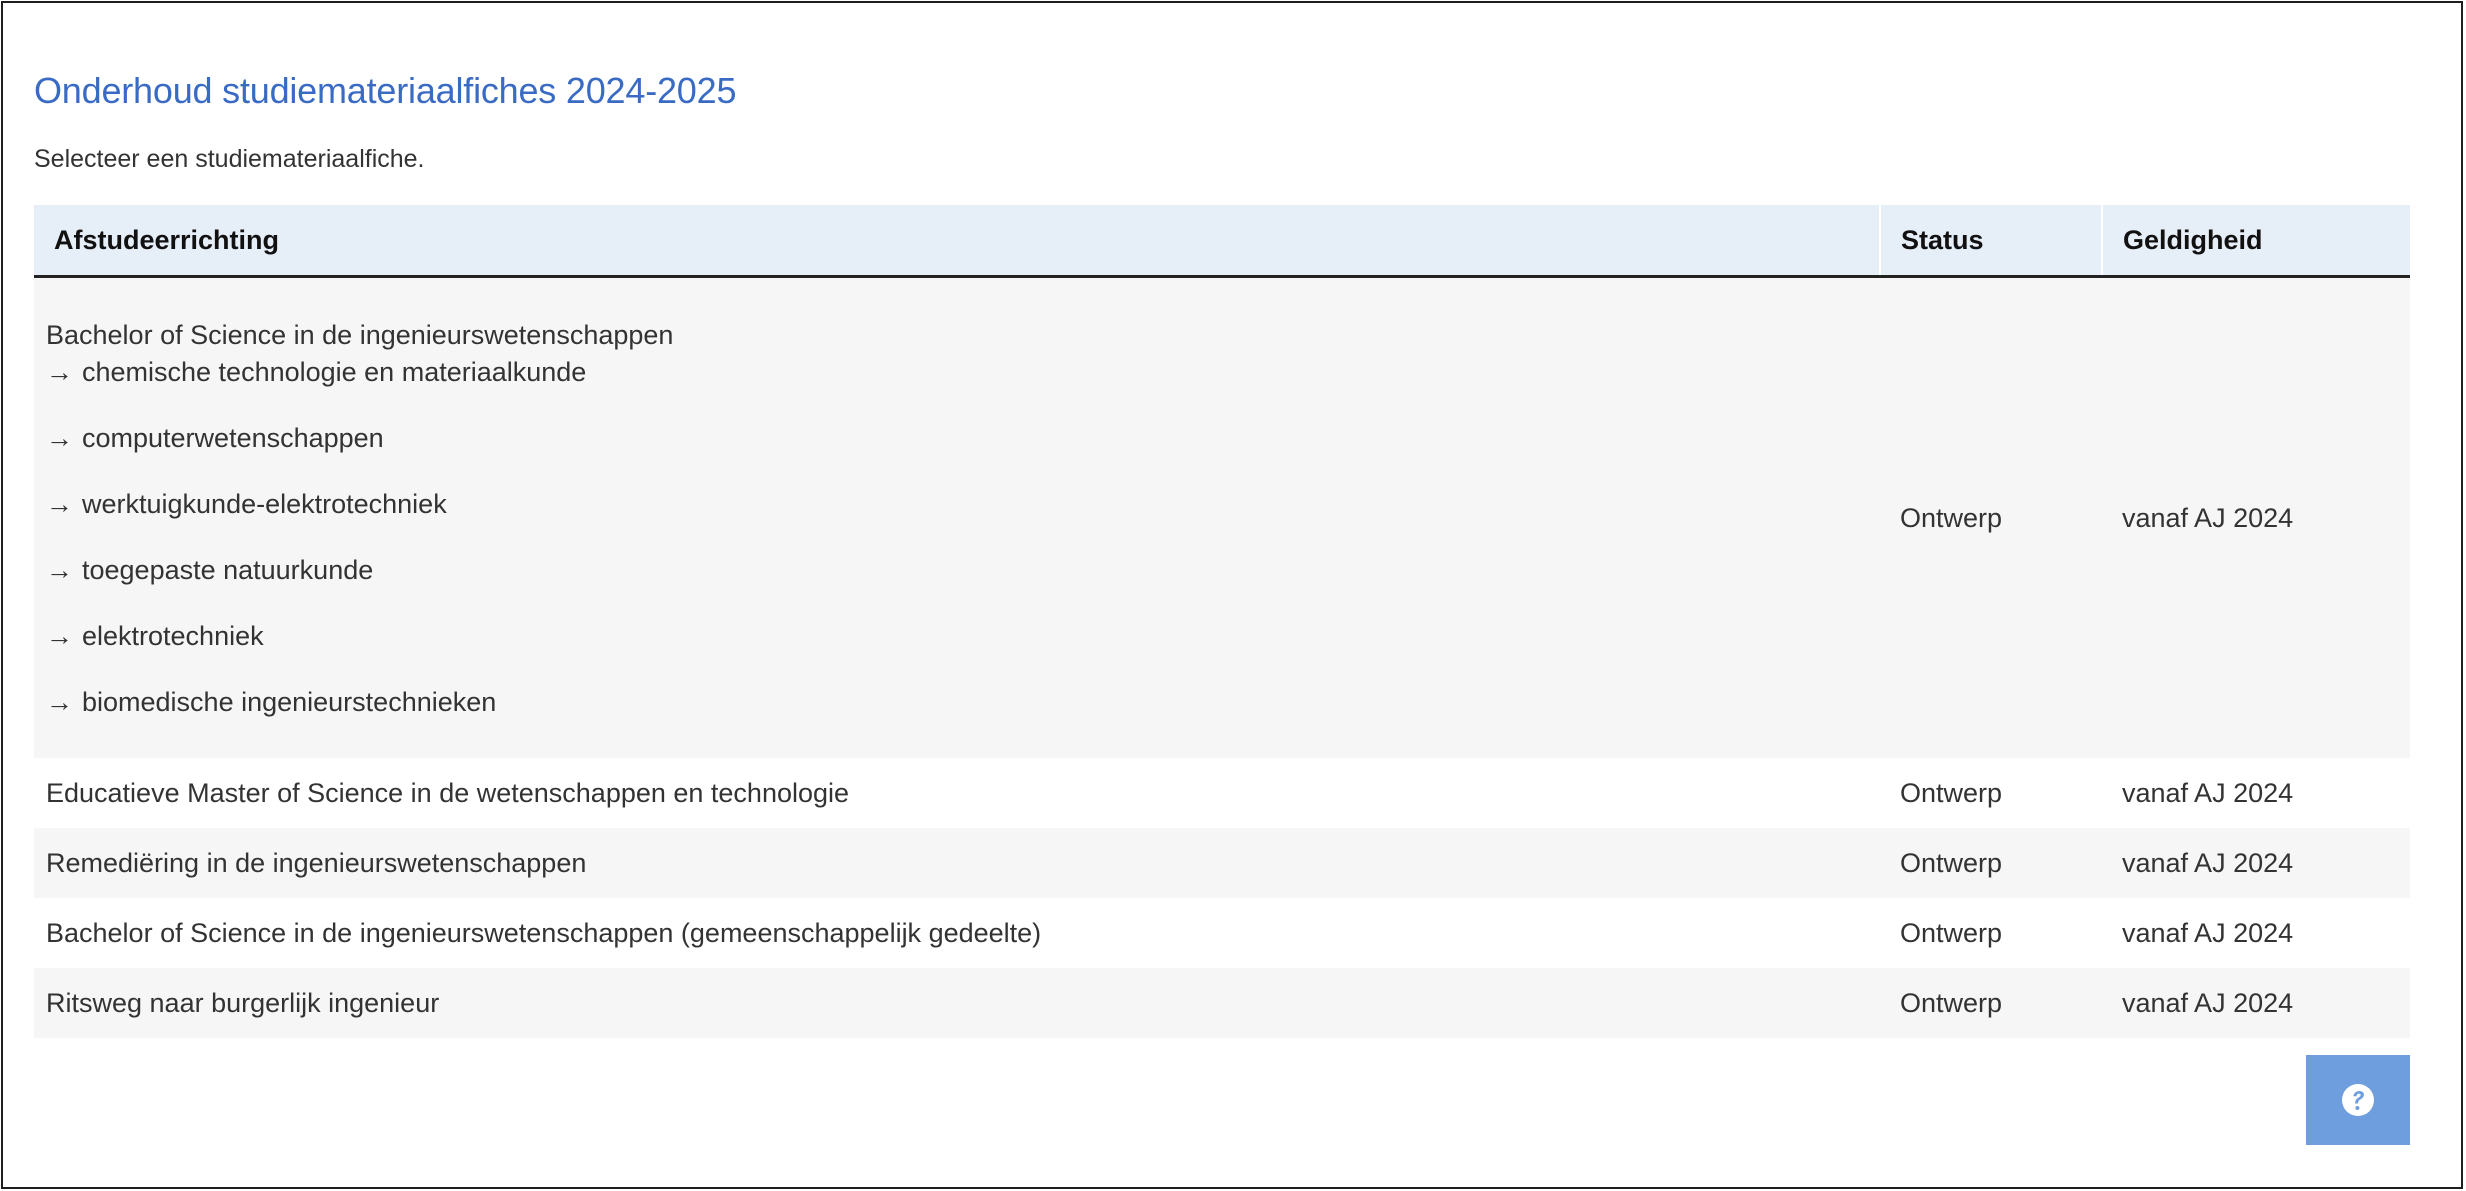  Describe the element at coordinates (289, 702) in the screenshot. I see `subitem-label: biomedische ingenieurstechnieken` at that location.